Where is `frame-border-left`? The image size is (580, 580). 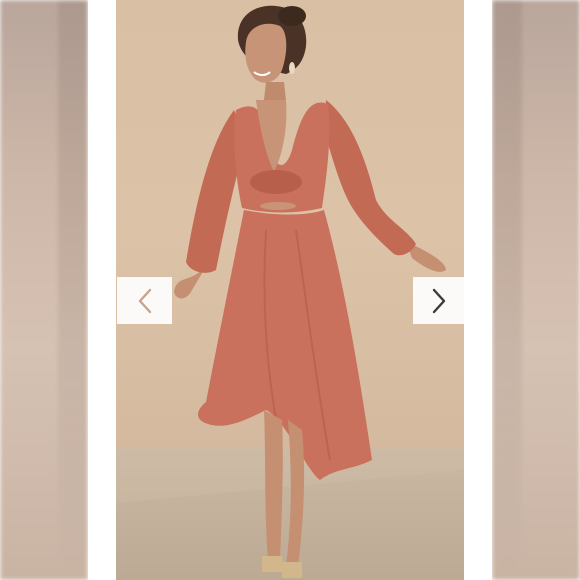
frame-border-left is located at coordinates (102, 290).